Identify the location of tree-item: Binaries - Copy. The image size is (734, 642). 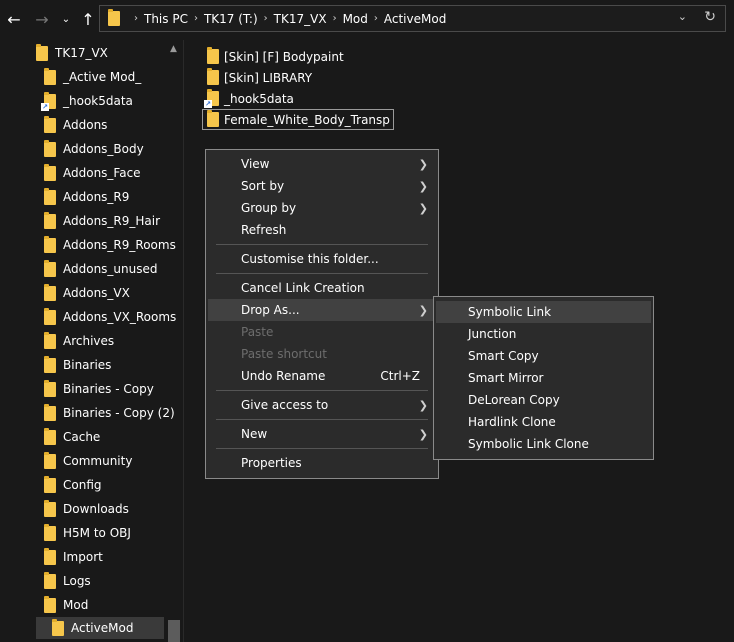
(99, 389).